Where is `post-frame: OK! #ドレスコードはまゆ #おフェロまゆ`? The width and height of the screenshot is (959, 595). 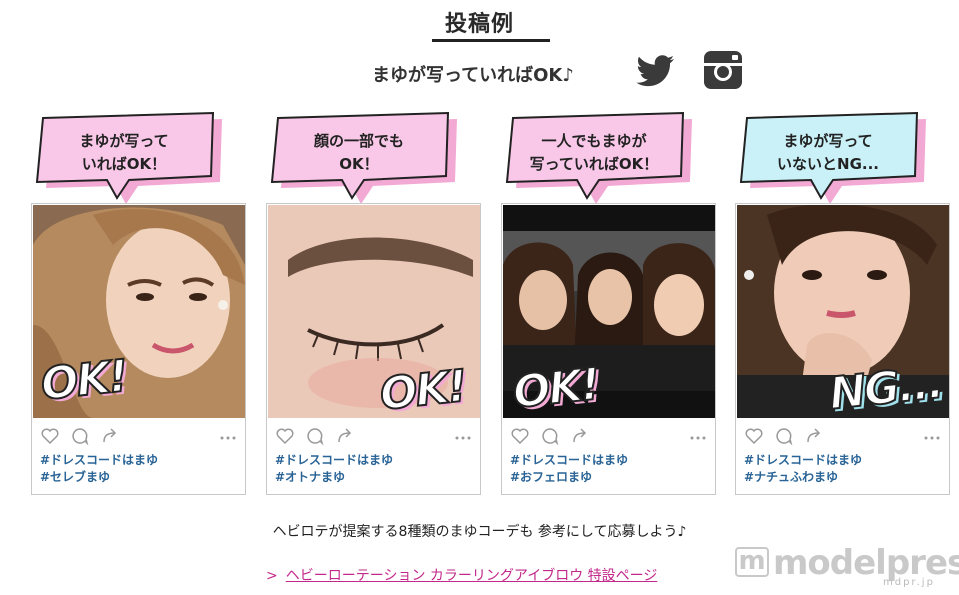 post-frame: OK! #ドレスコードはまゆ #おフェロまゆ is located at coordinates (608, 349).